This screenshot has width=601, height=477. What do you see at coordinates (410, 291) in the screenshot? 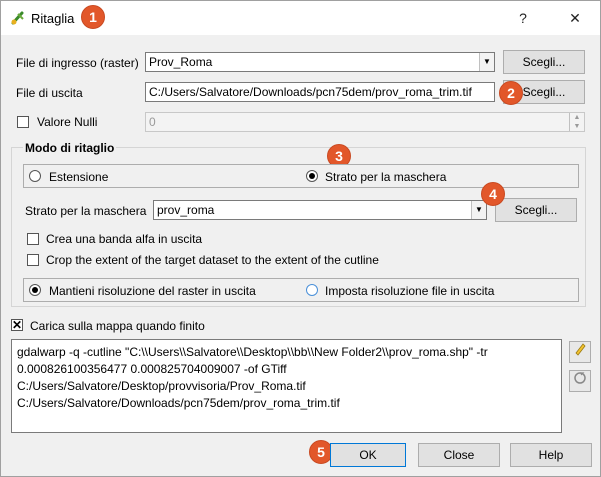
I see `set-resolution-label: Imposta risoluzione file in uscita` at bounding box center [410, 291].